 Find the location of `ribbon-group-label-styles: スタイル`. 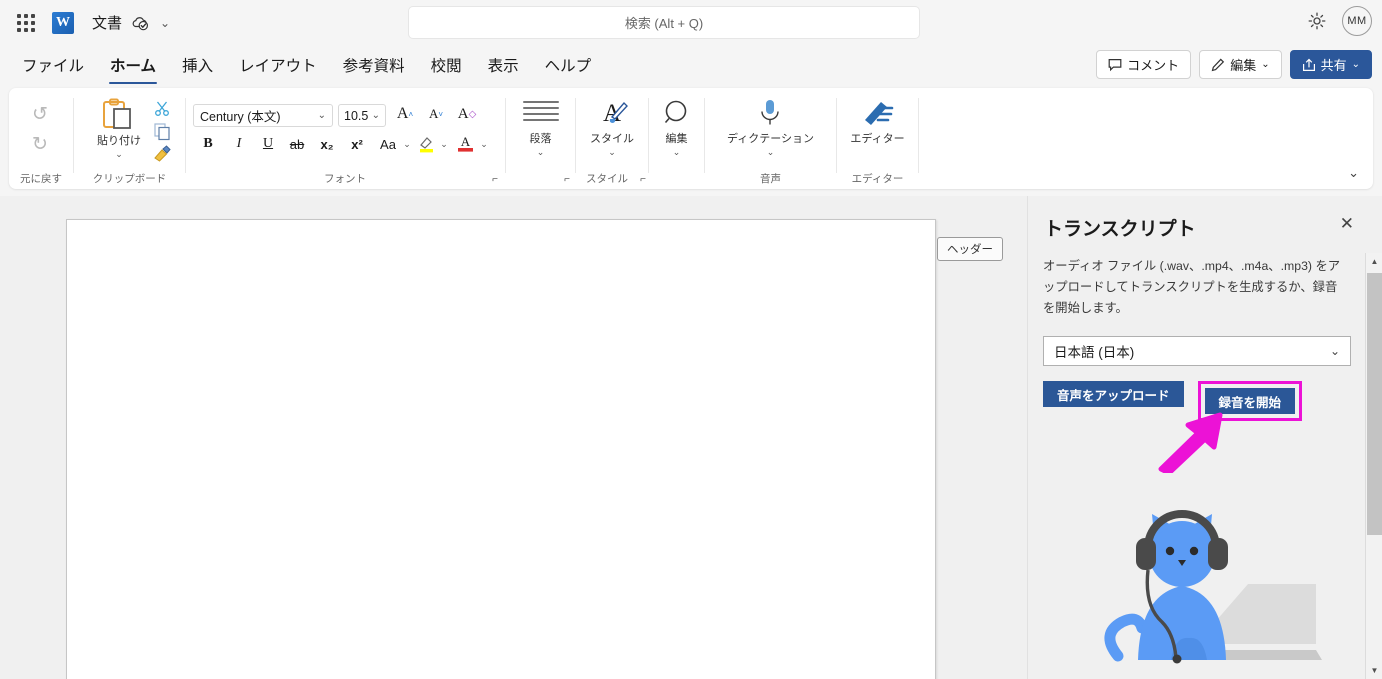

ribbon-group-label-styles: スタイル is located at coordinates (607, 179).